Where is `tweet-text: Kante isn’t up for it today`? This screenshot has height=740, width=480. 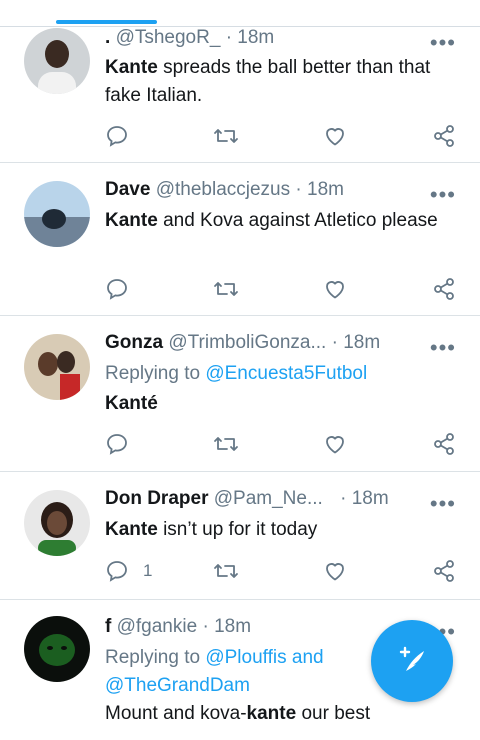 tweet-text: Kante isn’t up for it today is located at coordinates (272, 530).